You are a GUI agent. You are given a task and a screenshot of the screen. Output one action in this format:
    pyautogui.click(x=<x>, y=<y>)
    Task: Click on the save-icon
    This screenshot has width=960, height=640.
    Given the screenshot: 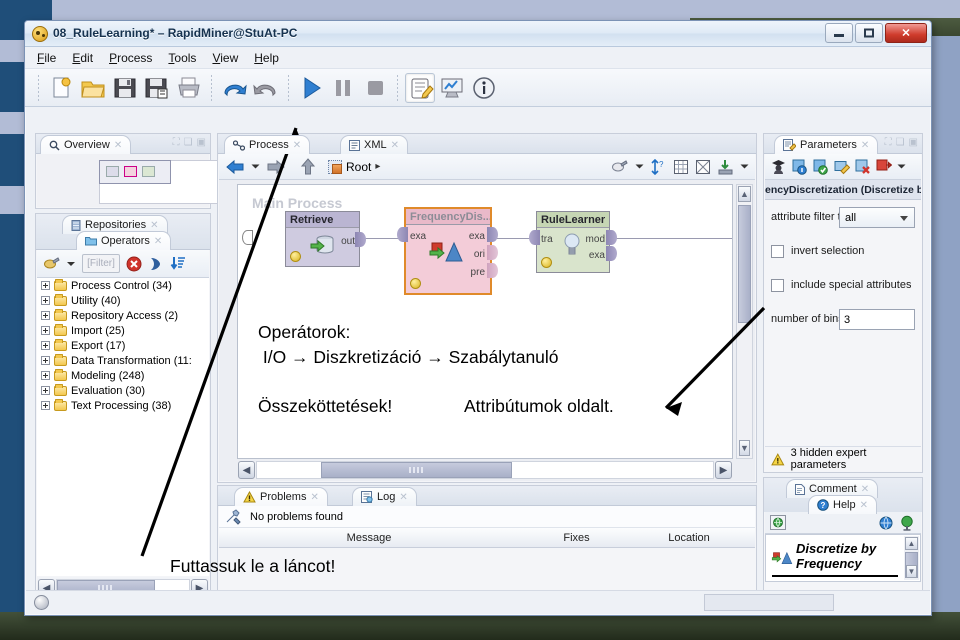 What is the action you would take?
    pyautogui.click(x=125, y=88)
    